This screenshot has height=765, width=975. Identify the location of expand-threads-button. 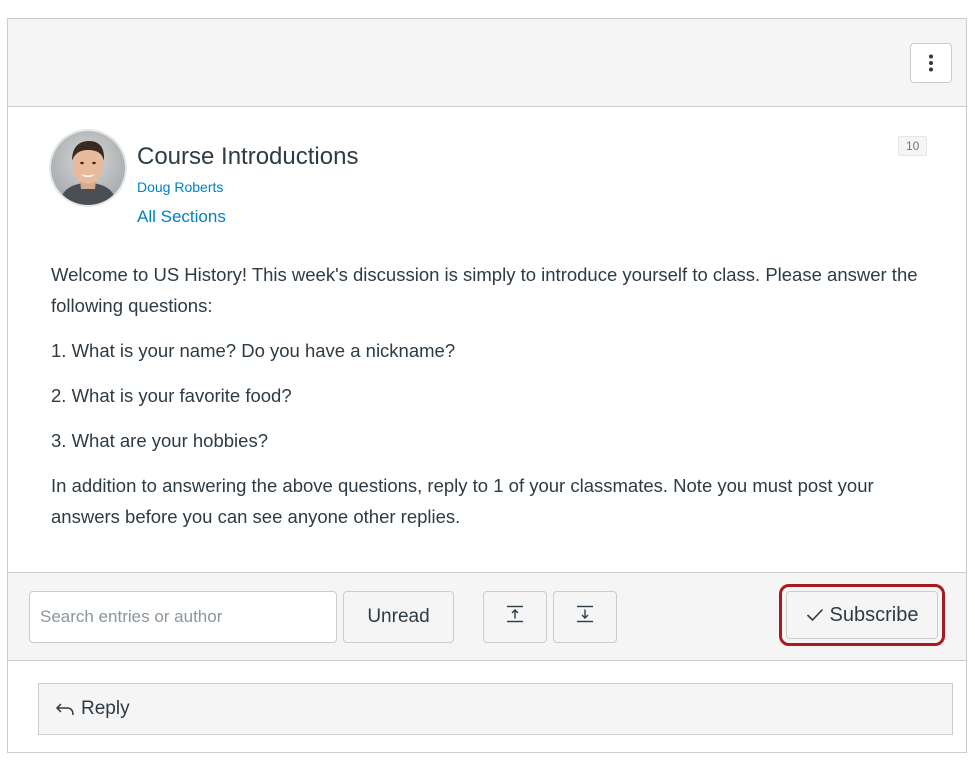
(585, 617).